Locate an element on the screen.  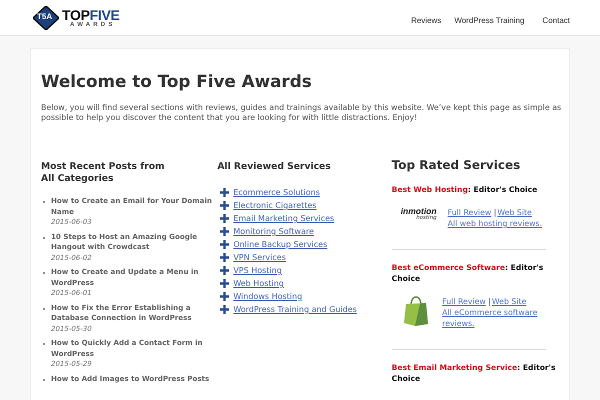
service-link: Online Backup Services is located at coordinates (280, 244).